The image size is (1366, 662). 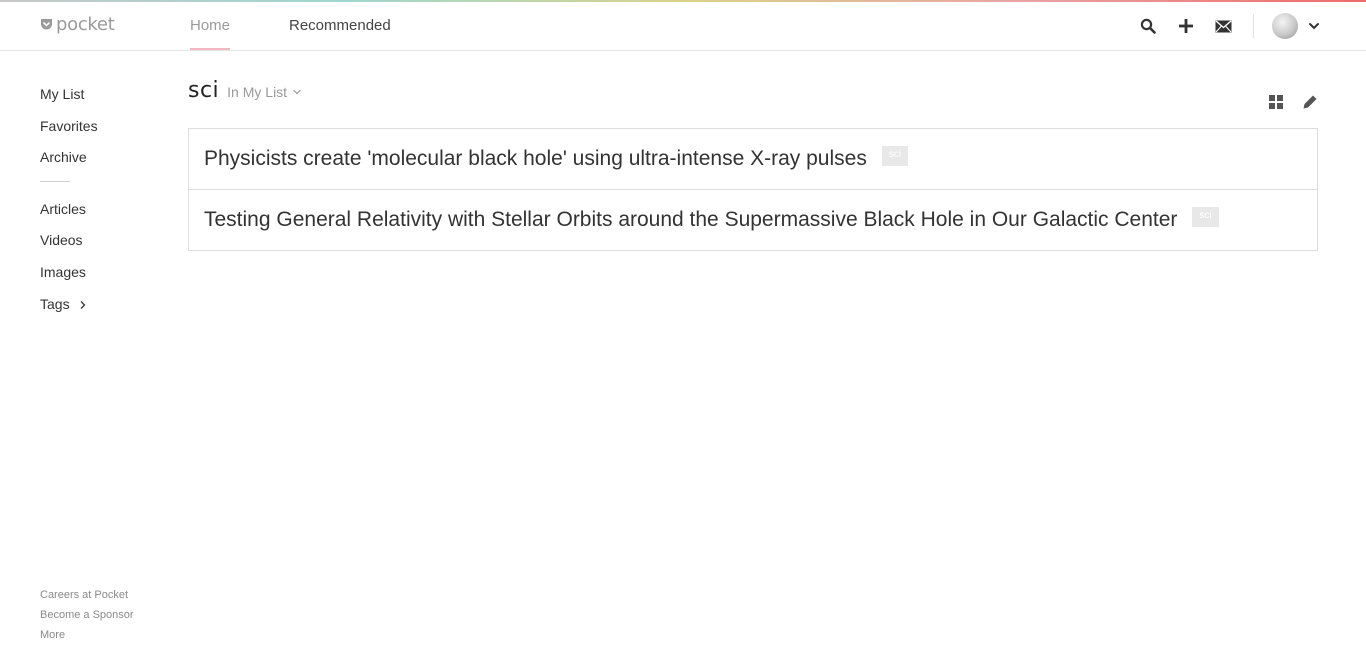 I want to click on logo-text: pocket, so click(x=85, y=24).